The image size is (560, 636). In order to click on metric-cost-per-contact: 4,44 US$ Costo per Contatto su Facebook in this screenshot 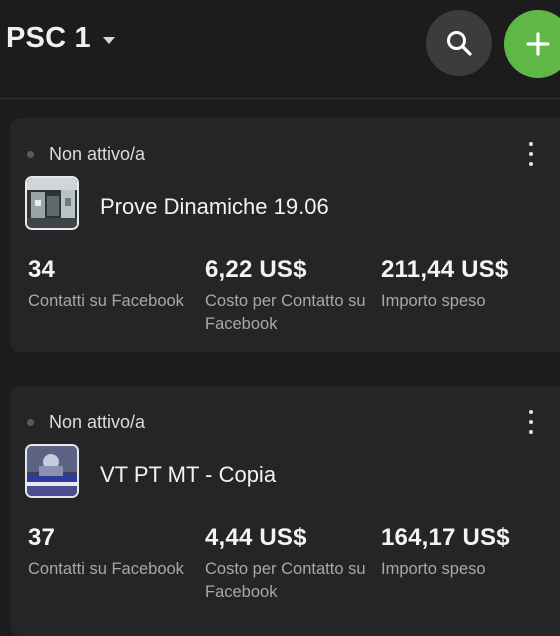, I will do `click(290, 564)`.